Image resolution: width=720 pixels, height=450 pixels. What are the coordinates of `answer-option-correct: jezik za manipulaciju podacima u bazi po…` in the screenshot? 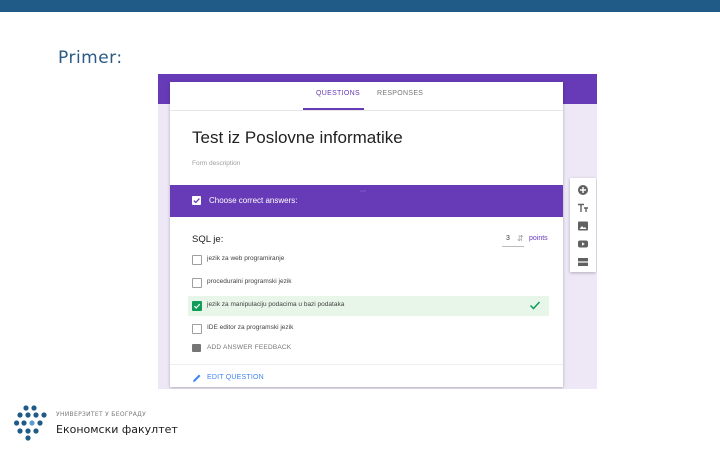 It's located at (368, 306).